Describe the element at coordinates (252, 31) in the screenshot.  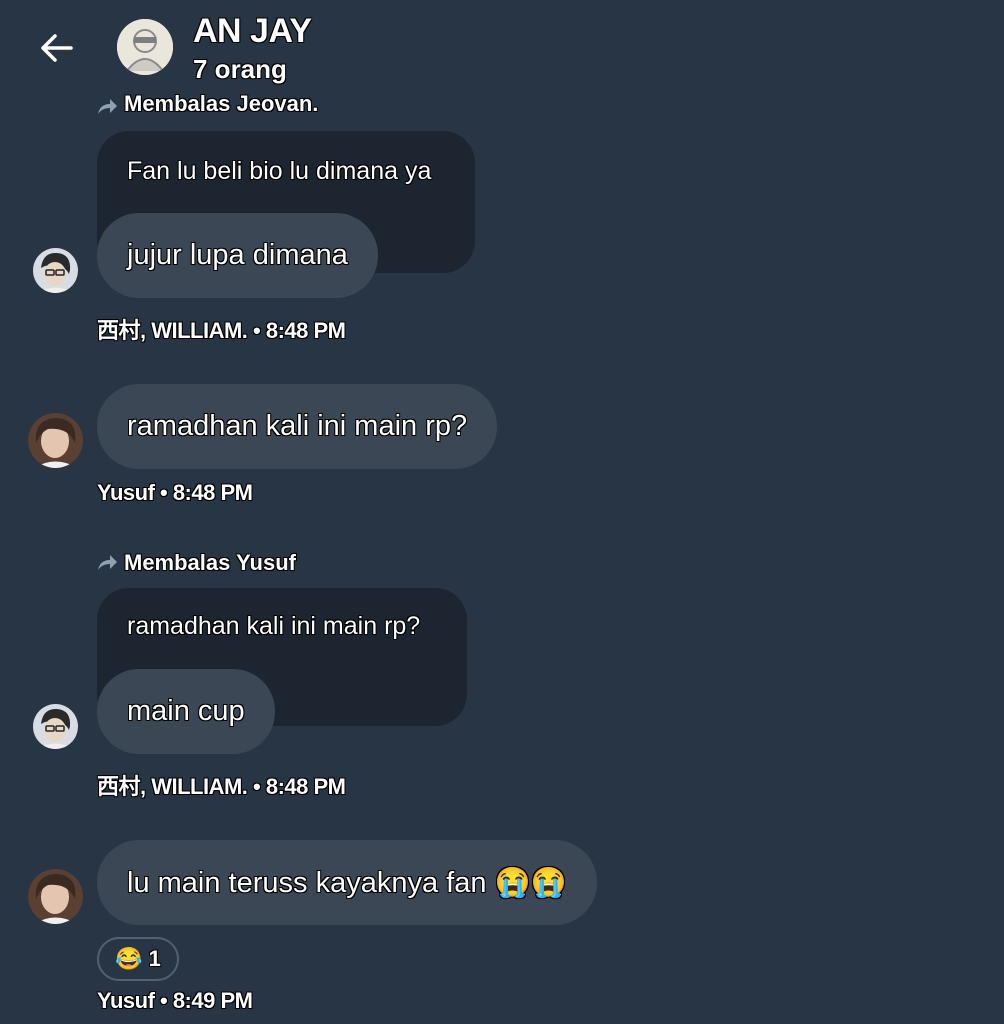
I see `chat-title: AN JAY` at that location.